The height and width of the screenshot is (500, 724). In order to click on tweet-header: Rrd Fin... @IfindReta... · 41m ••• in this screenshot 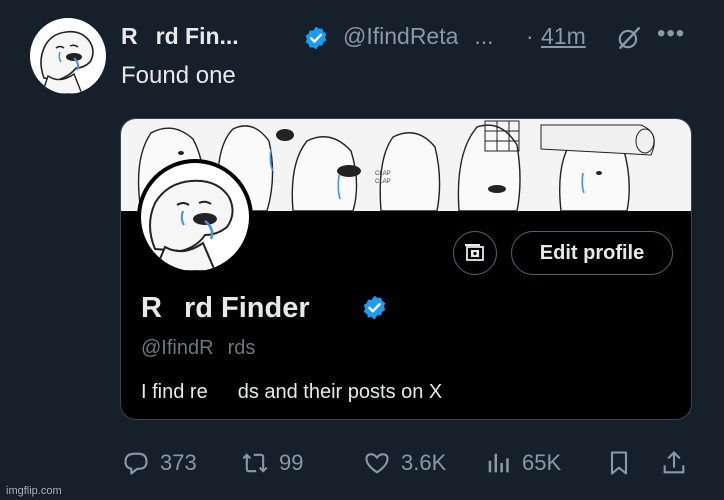, I will do `click(411, 36)`.